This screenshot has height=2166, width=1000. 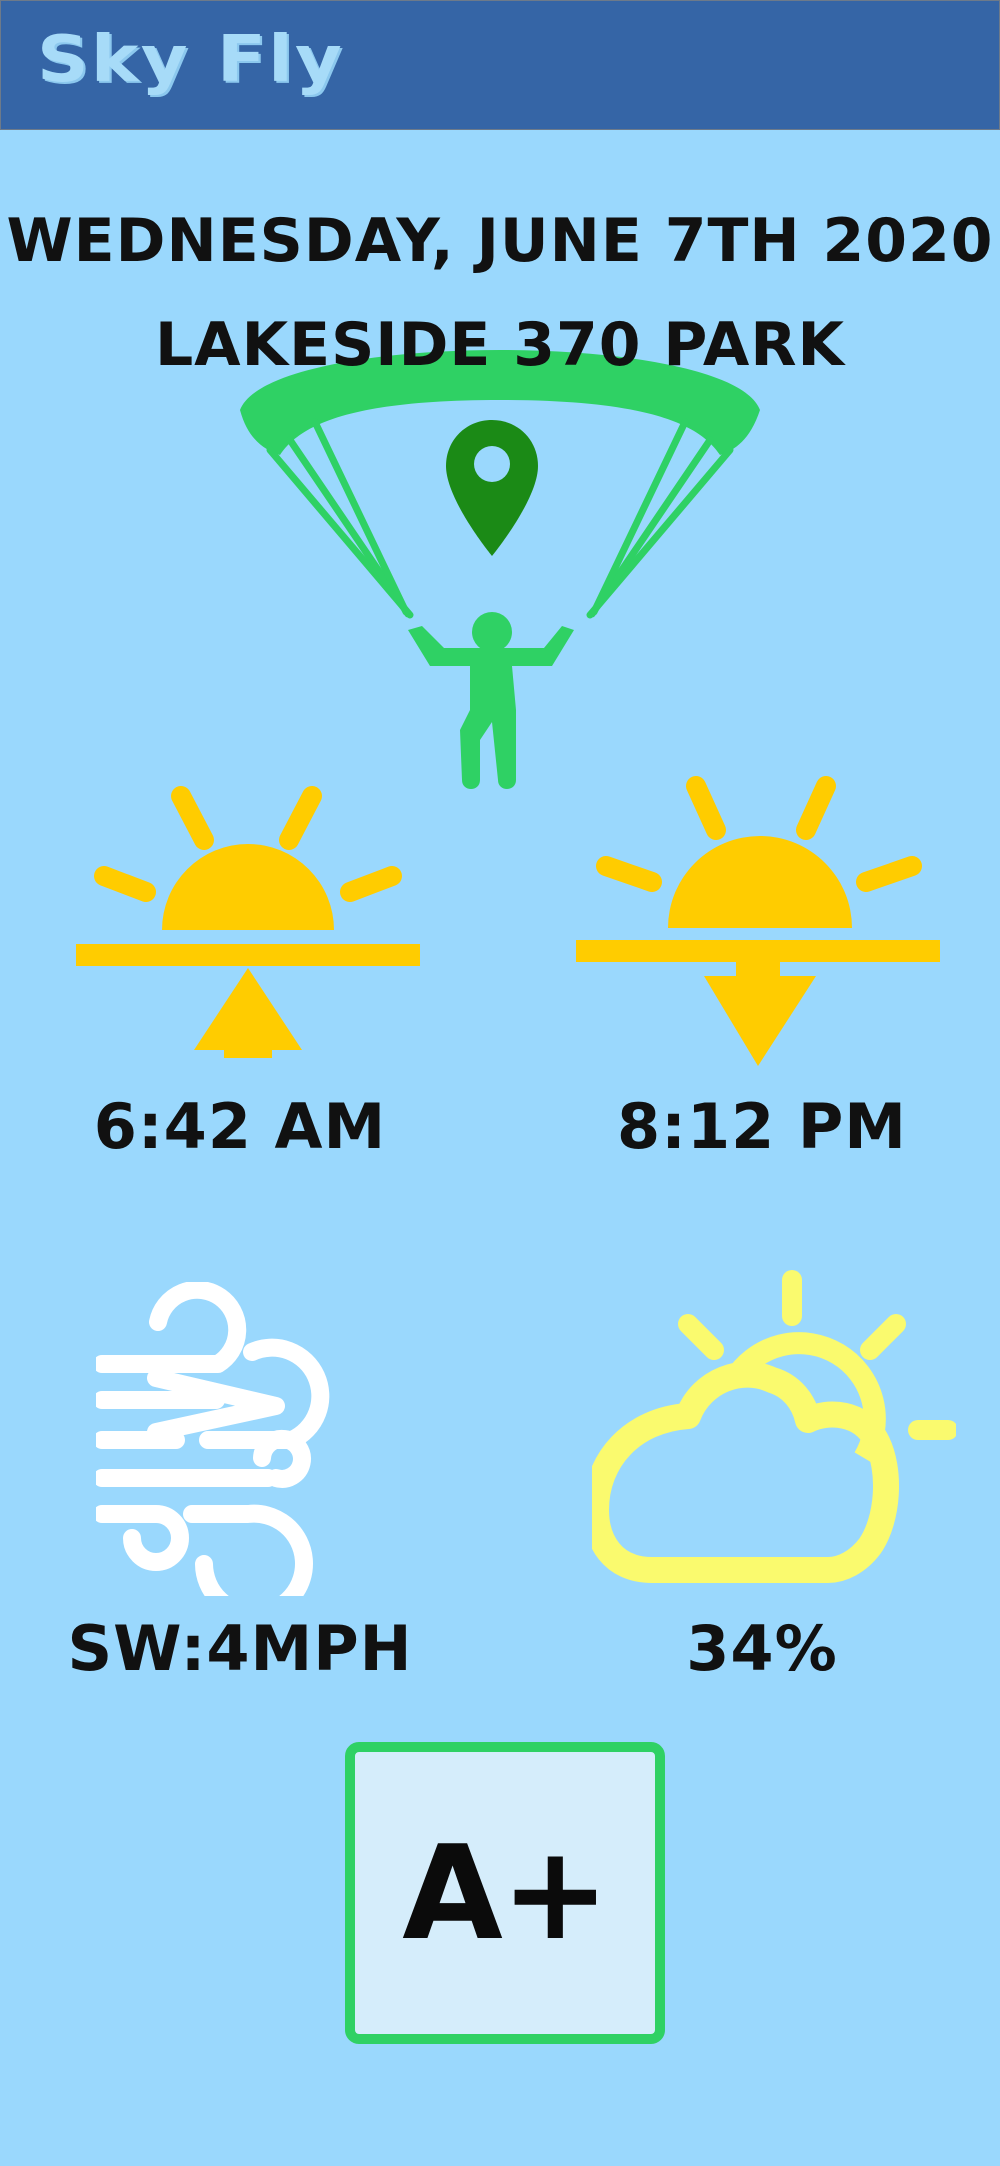 I want to click on sunrise-time: 6:42 AM, so click(x=240, y=1126).